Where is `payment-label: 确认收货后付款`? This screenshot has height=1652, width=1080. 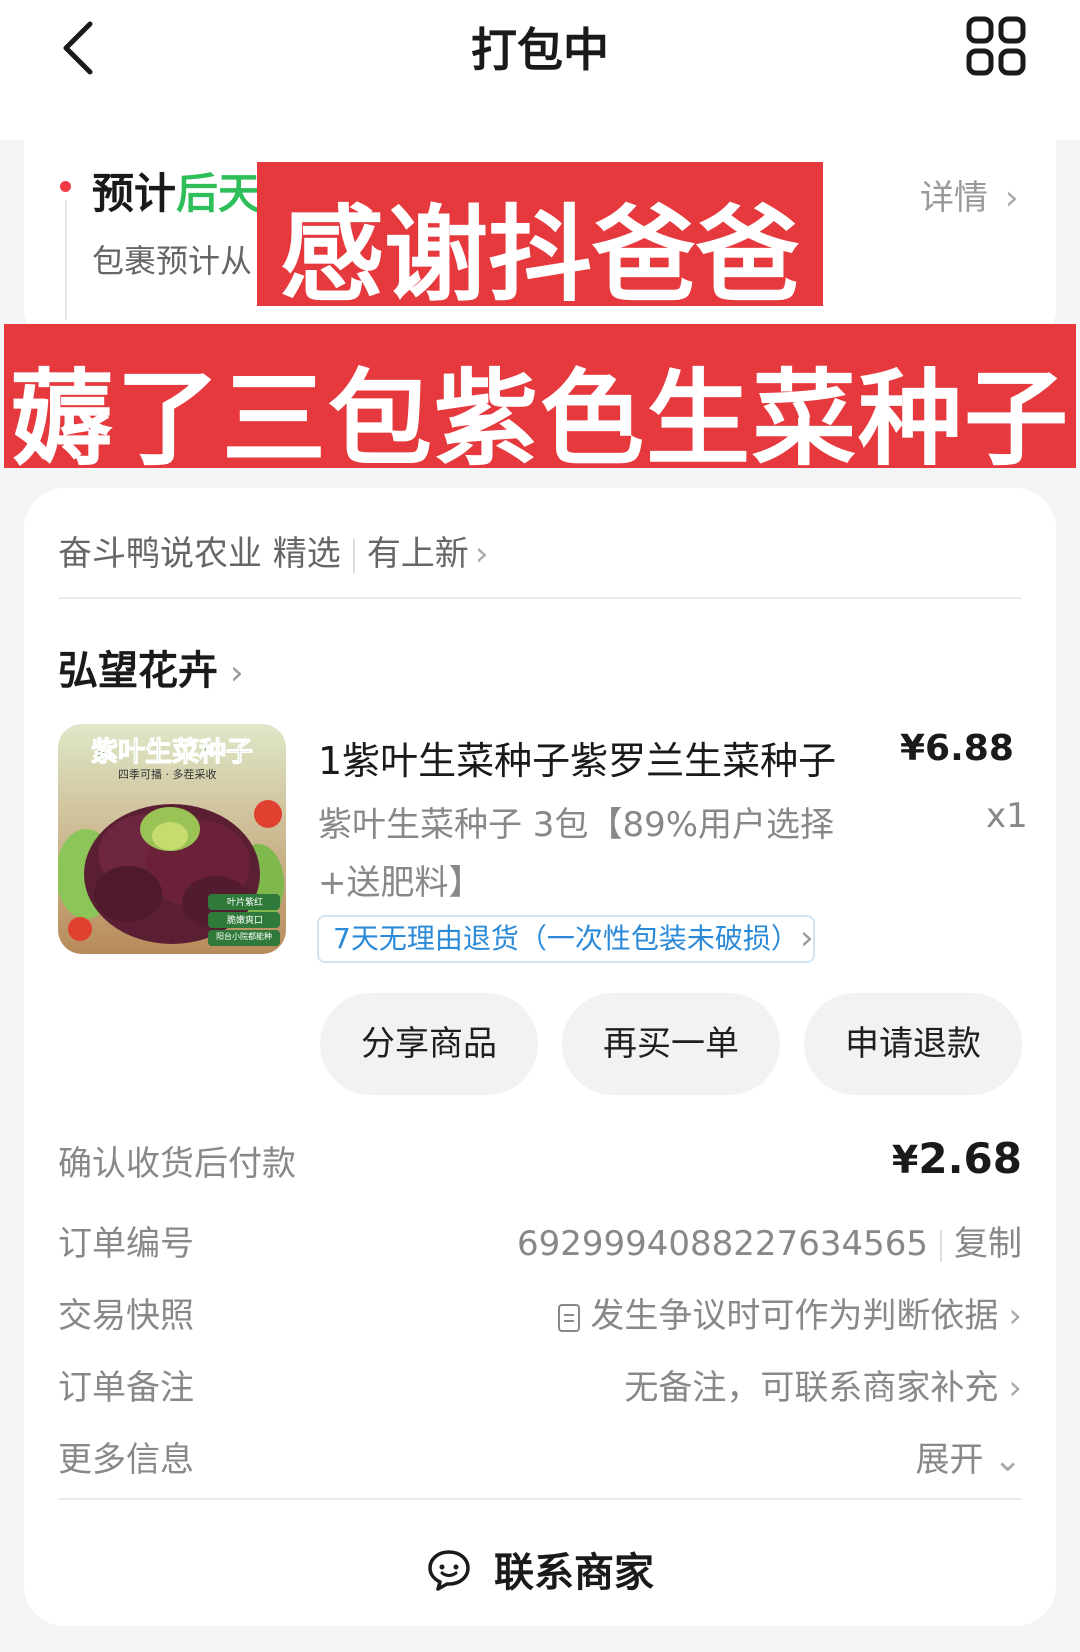
payment-label: 确认收货后付款 is located at coordinates (177, 1164).